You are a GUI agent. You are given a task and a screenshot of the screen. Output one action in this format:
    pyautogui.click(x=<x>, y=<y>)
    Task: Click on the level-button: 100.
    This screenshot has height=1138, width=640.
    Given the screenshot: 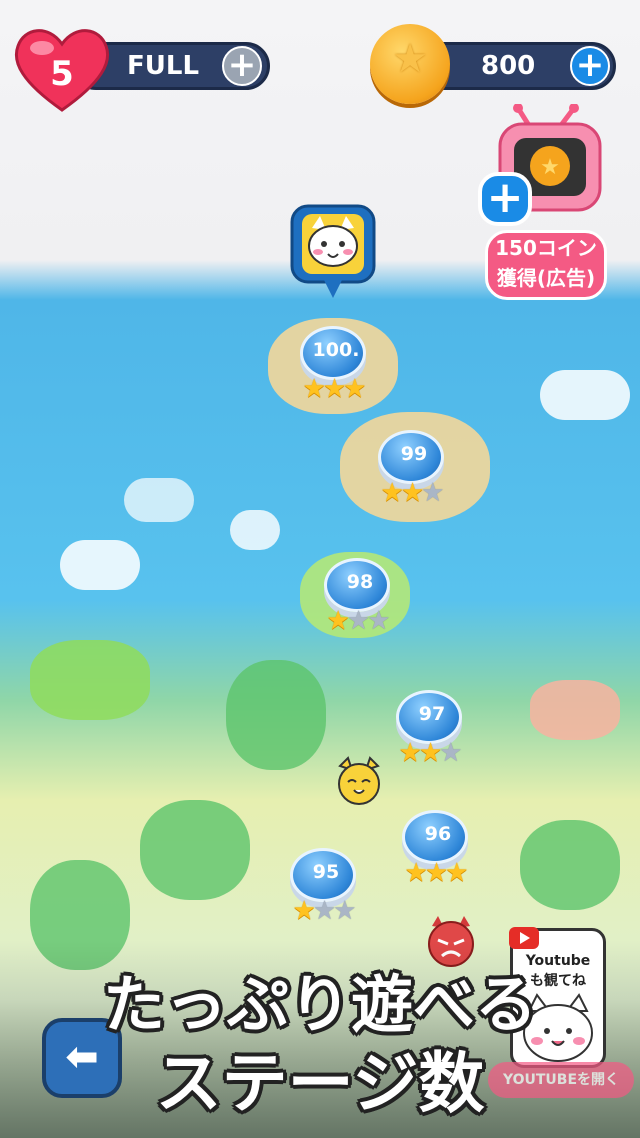 What is the action you would take?
    pyautogui.click(x=333, y=353)
    